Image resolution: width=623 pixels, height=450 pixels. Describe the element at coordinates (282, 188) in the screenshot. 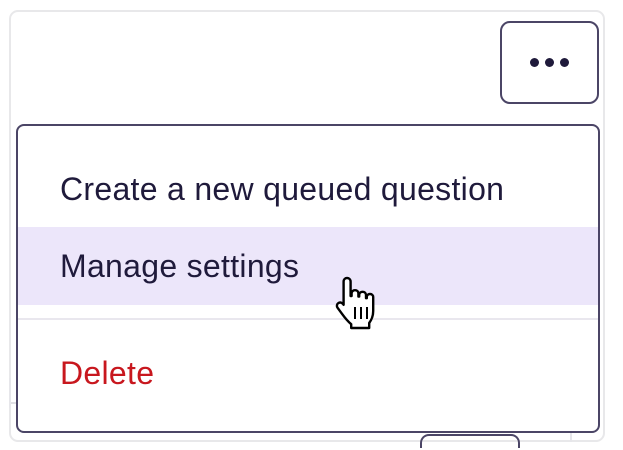

I see `menu-item-label: Create a new queued question` at that location.